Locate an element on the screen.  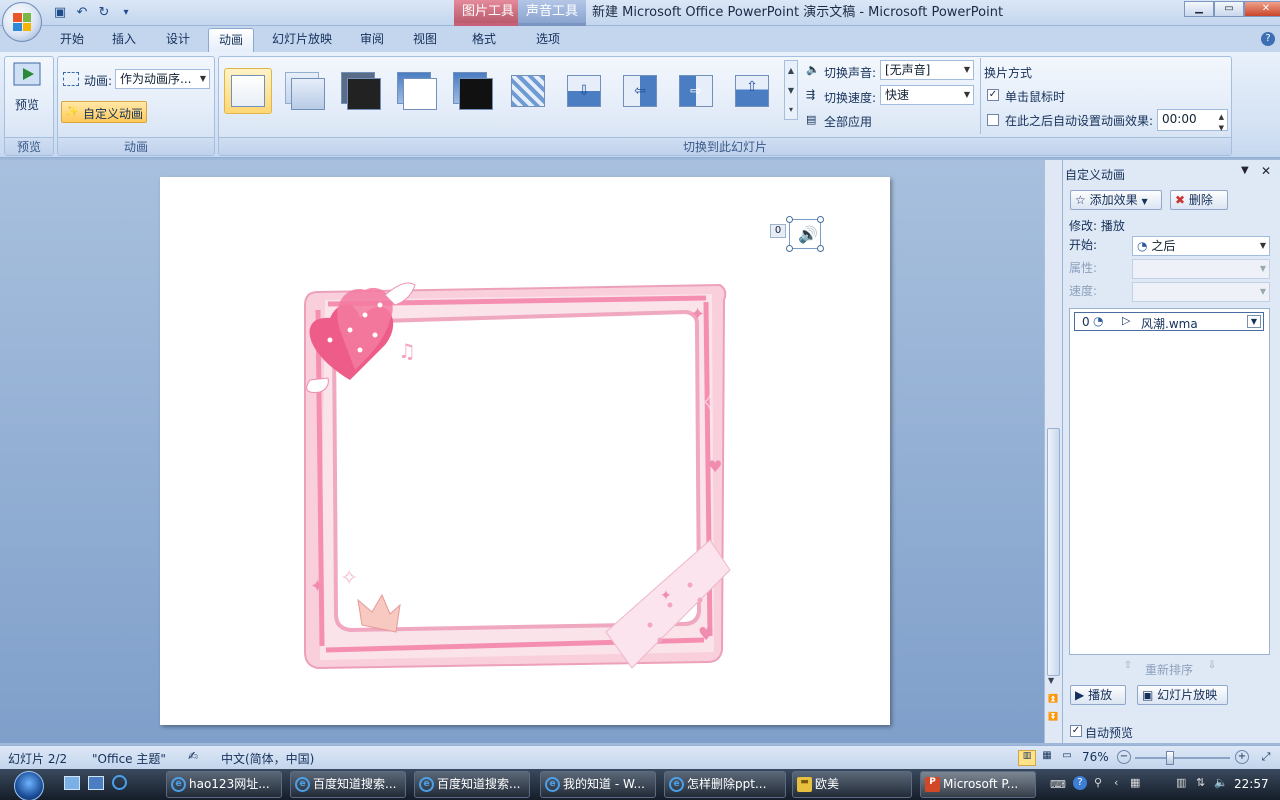
window-switch-icon is located at coordinates (96, 783).